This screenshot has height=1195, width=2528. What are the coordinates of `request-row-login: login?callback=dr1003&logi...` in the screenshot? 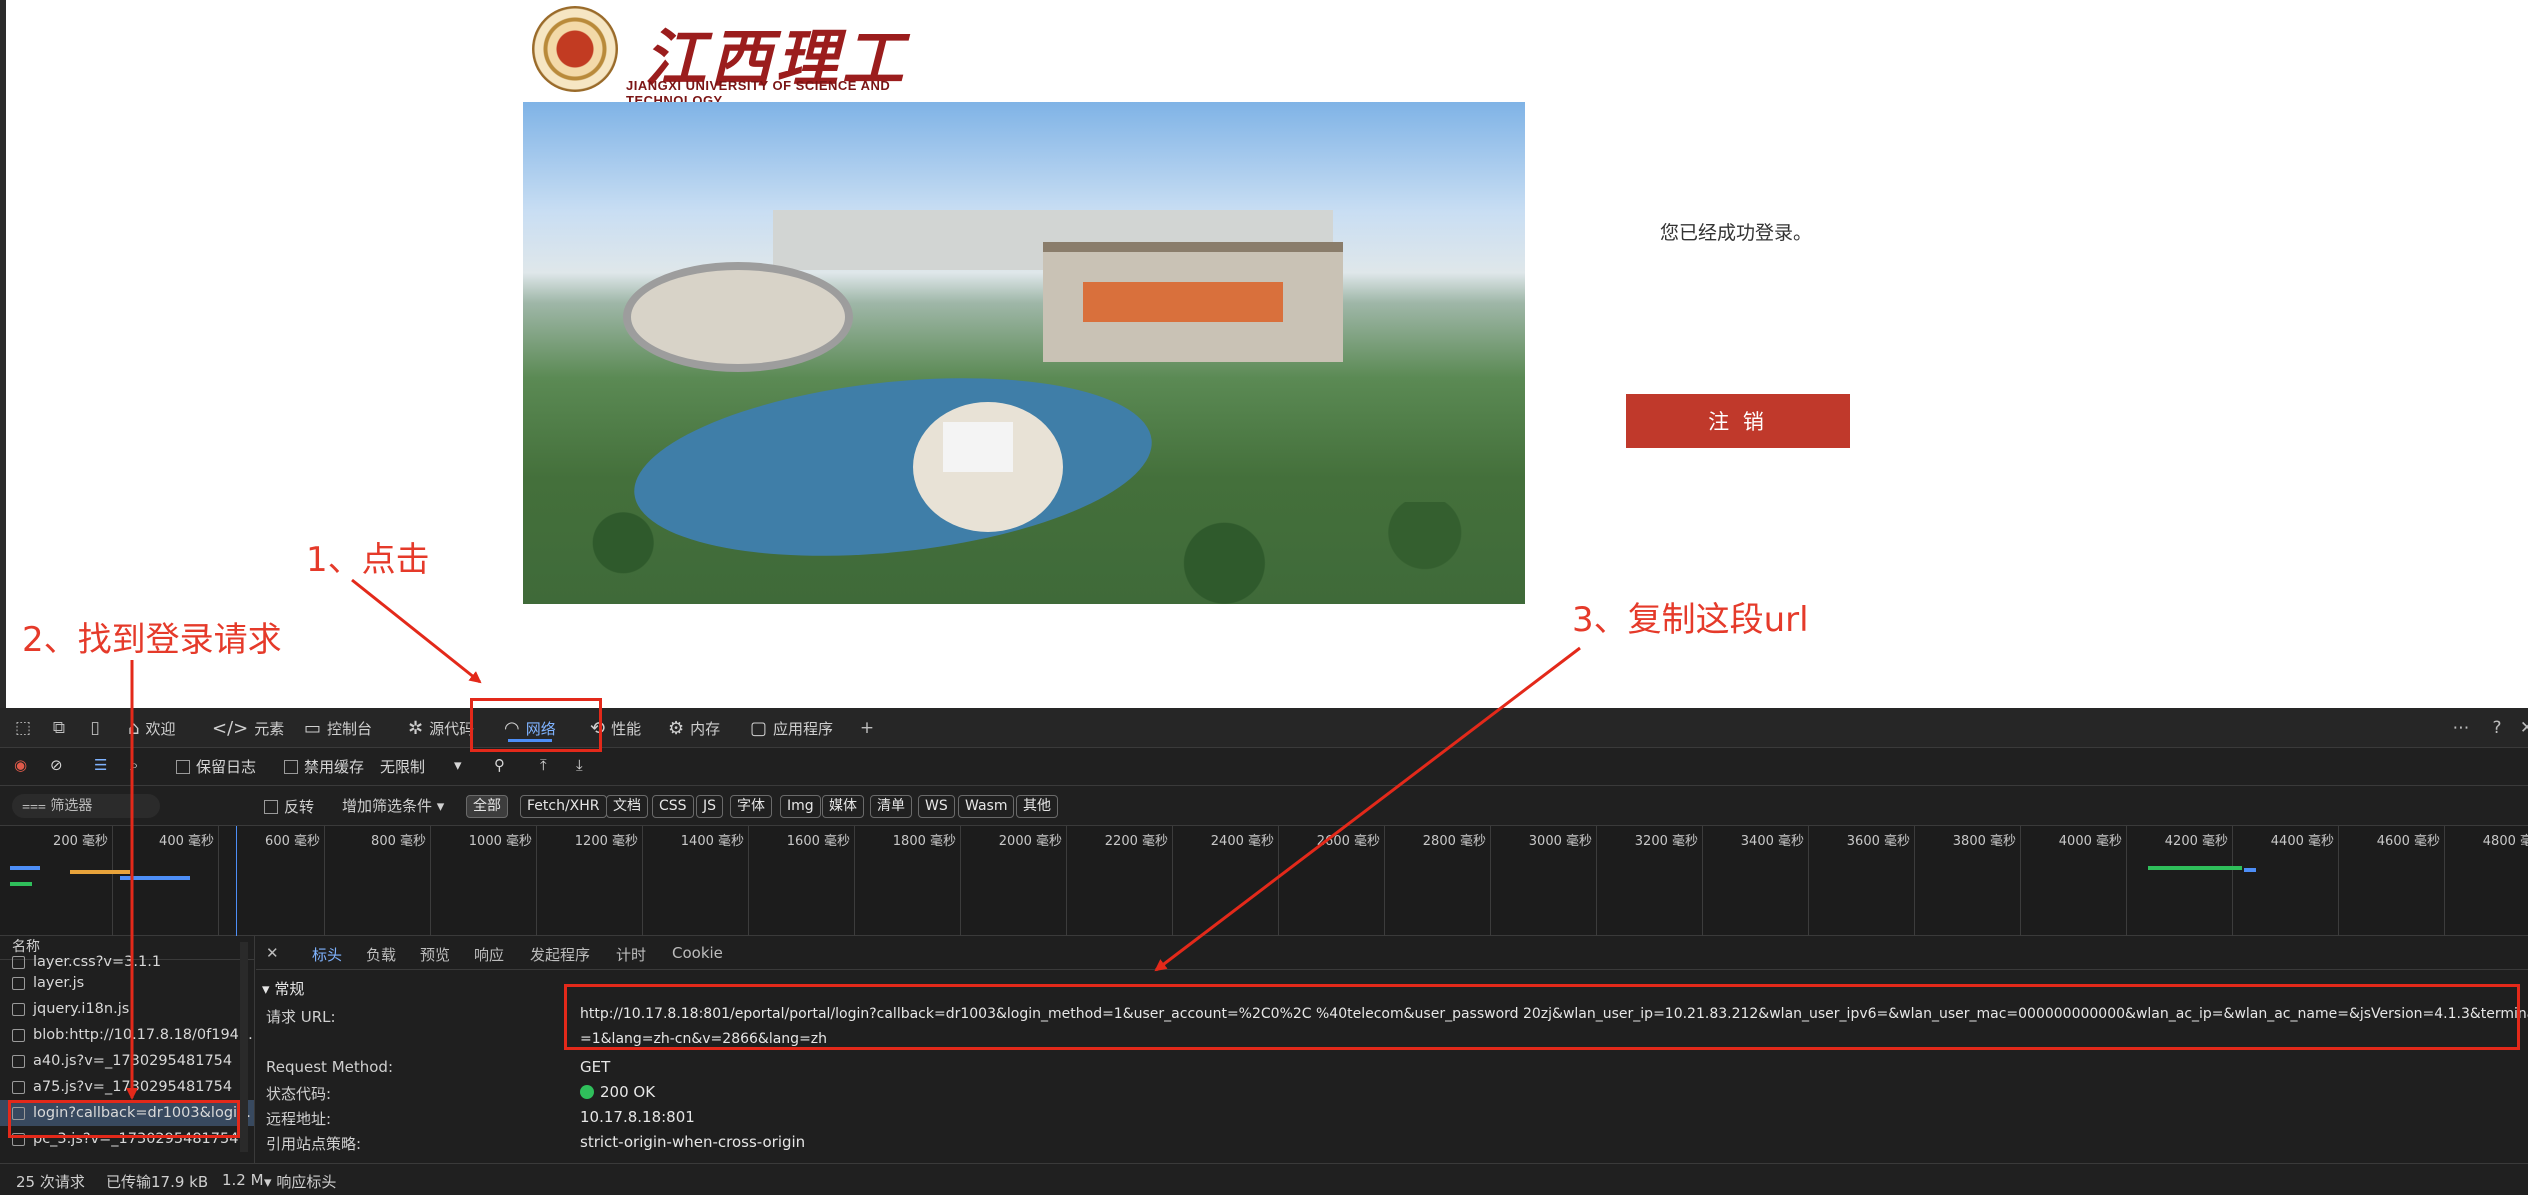 It's located at (127, 1113).